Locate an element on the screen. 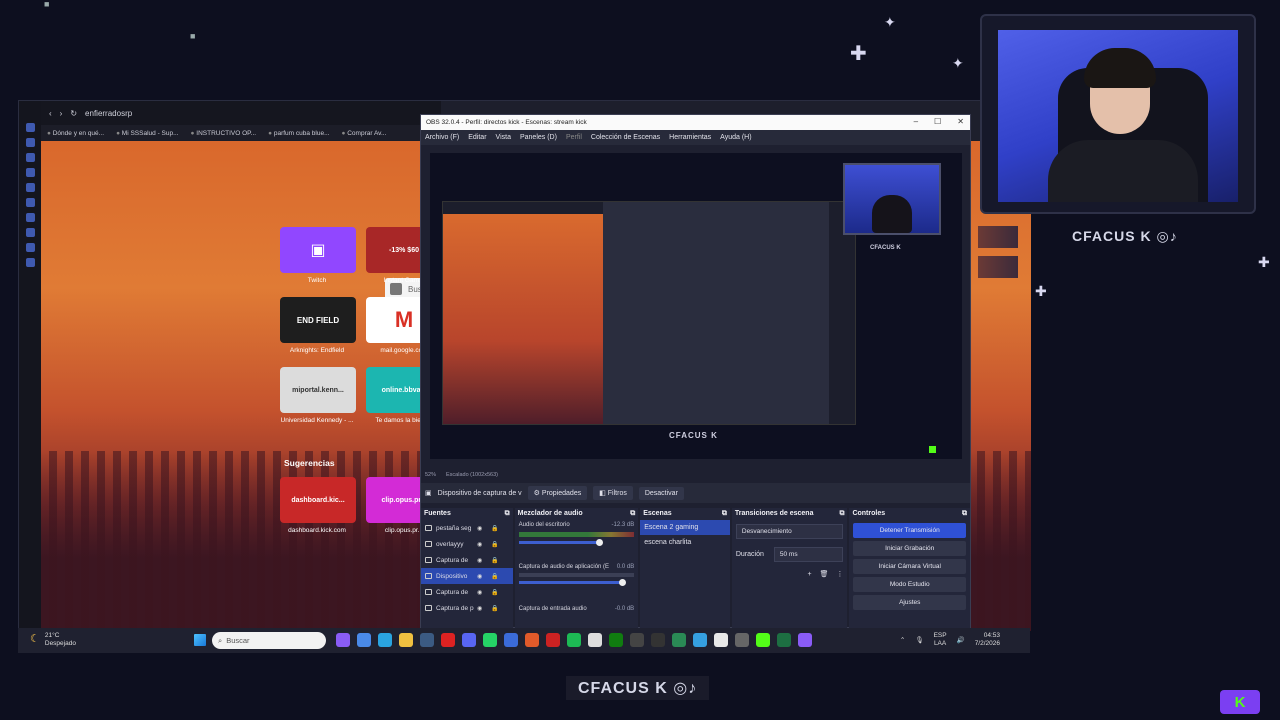 The height and width of the screenshot is (720, 1280). start-recording-button: Iniciar Grabación is located at coordinates (909, 548).